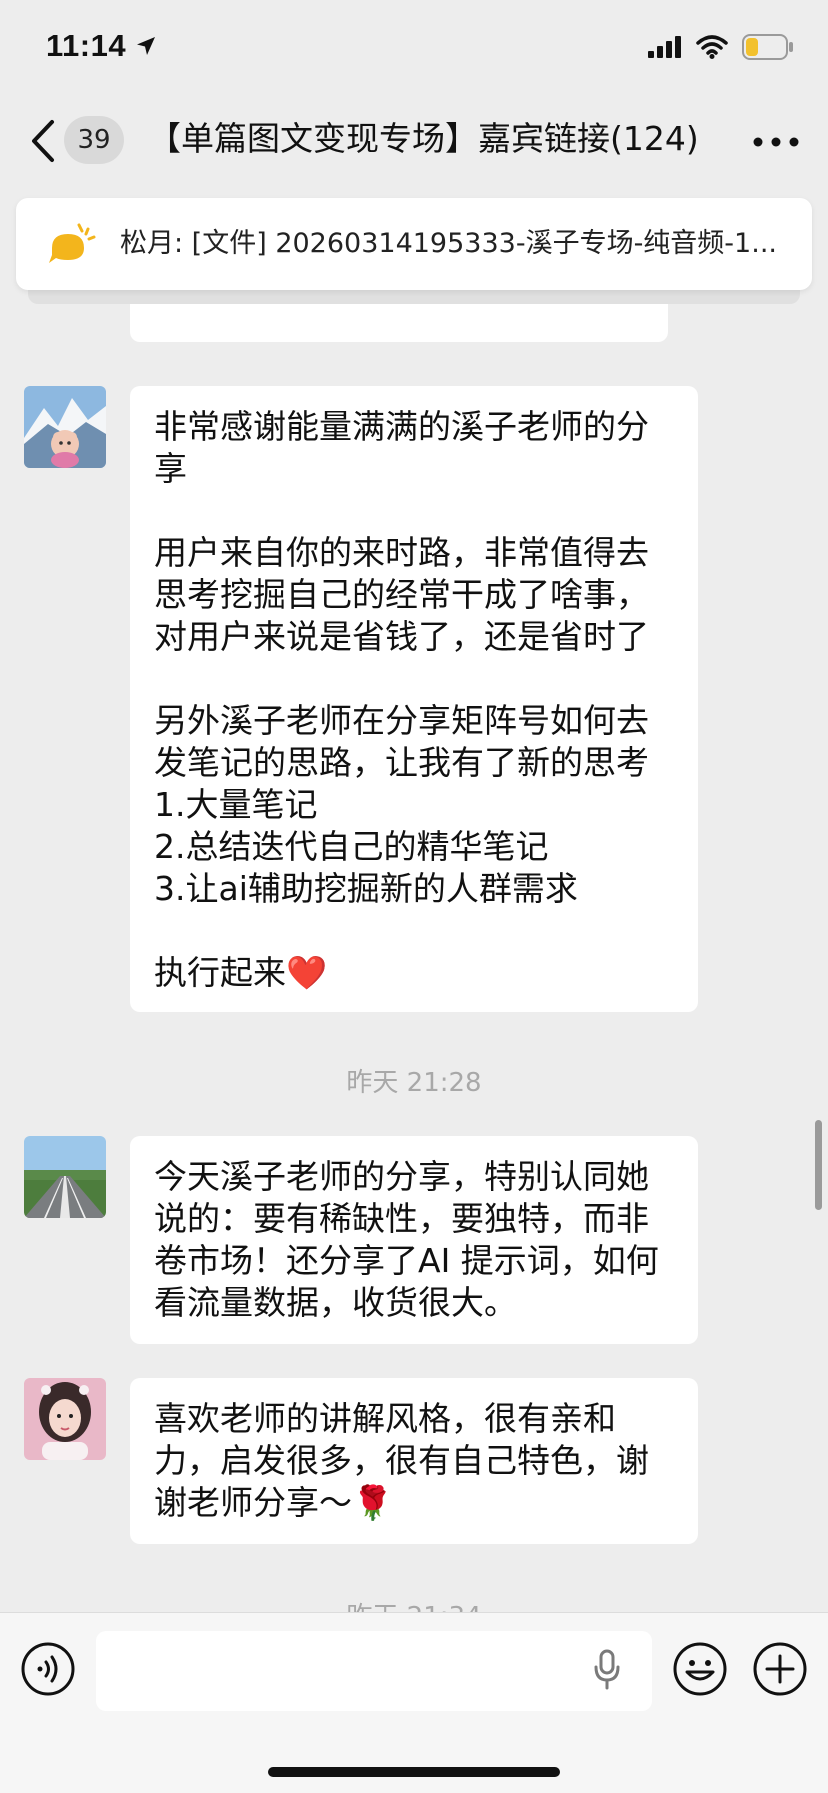 The height and width of the screenshot is (1793, 828). I want to click on status-icons, so click(714, 47).